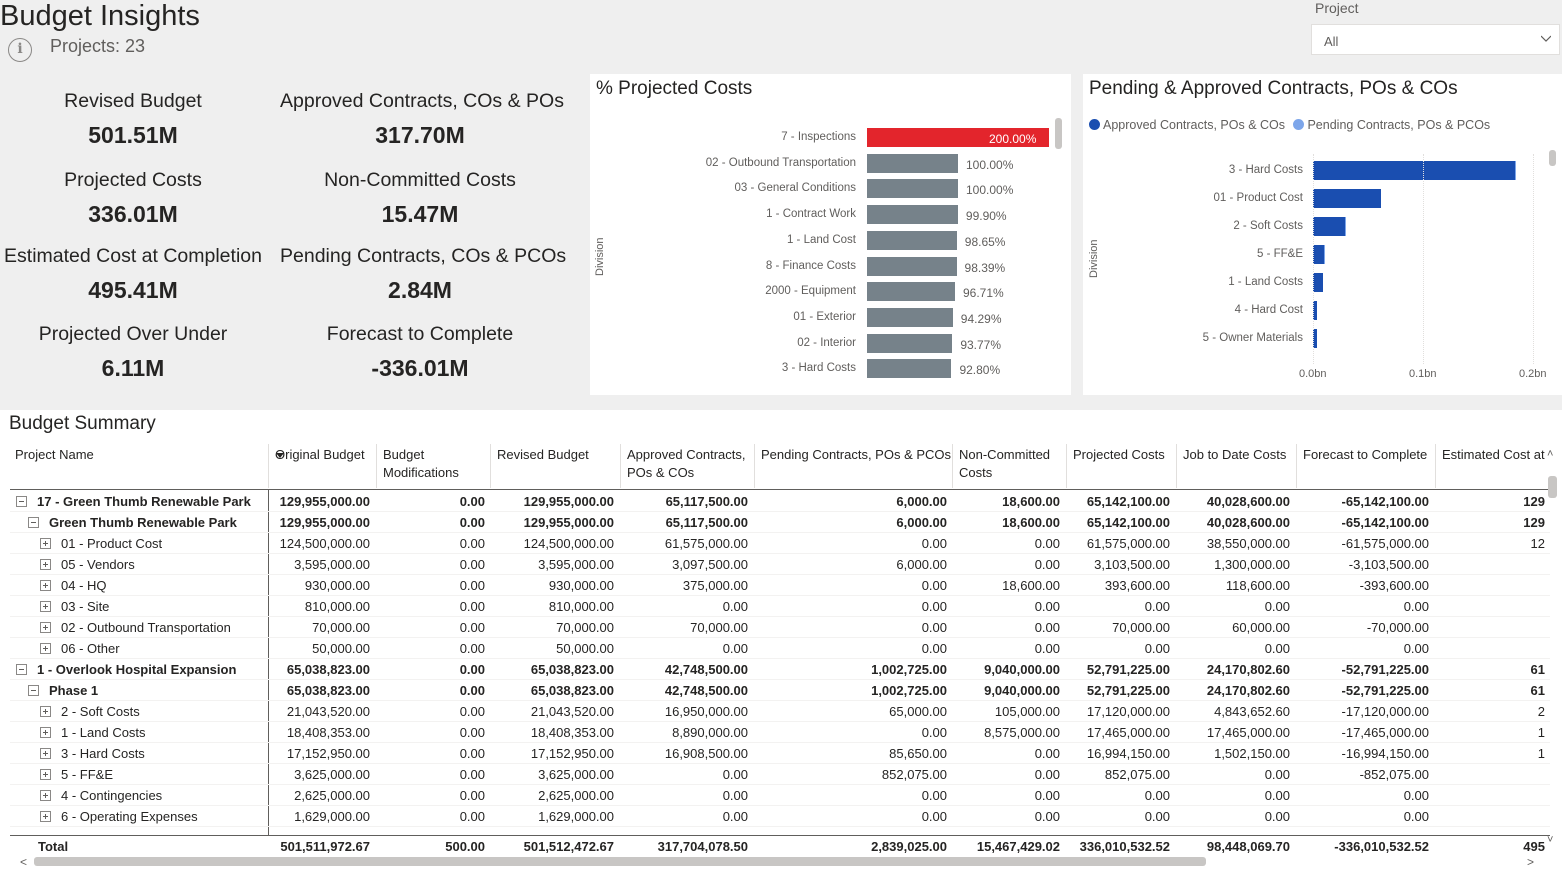  I want to click on scroll-up-icon: ˄, so click(1552, 454).